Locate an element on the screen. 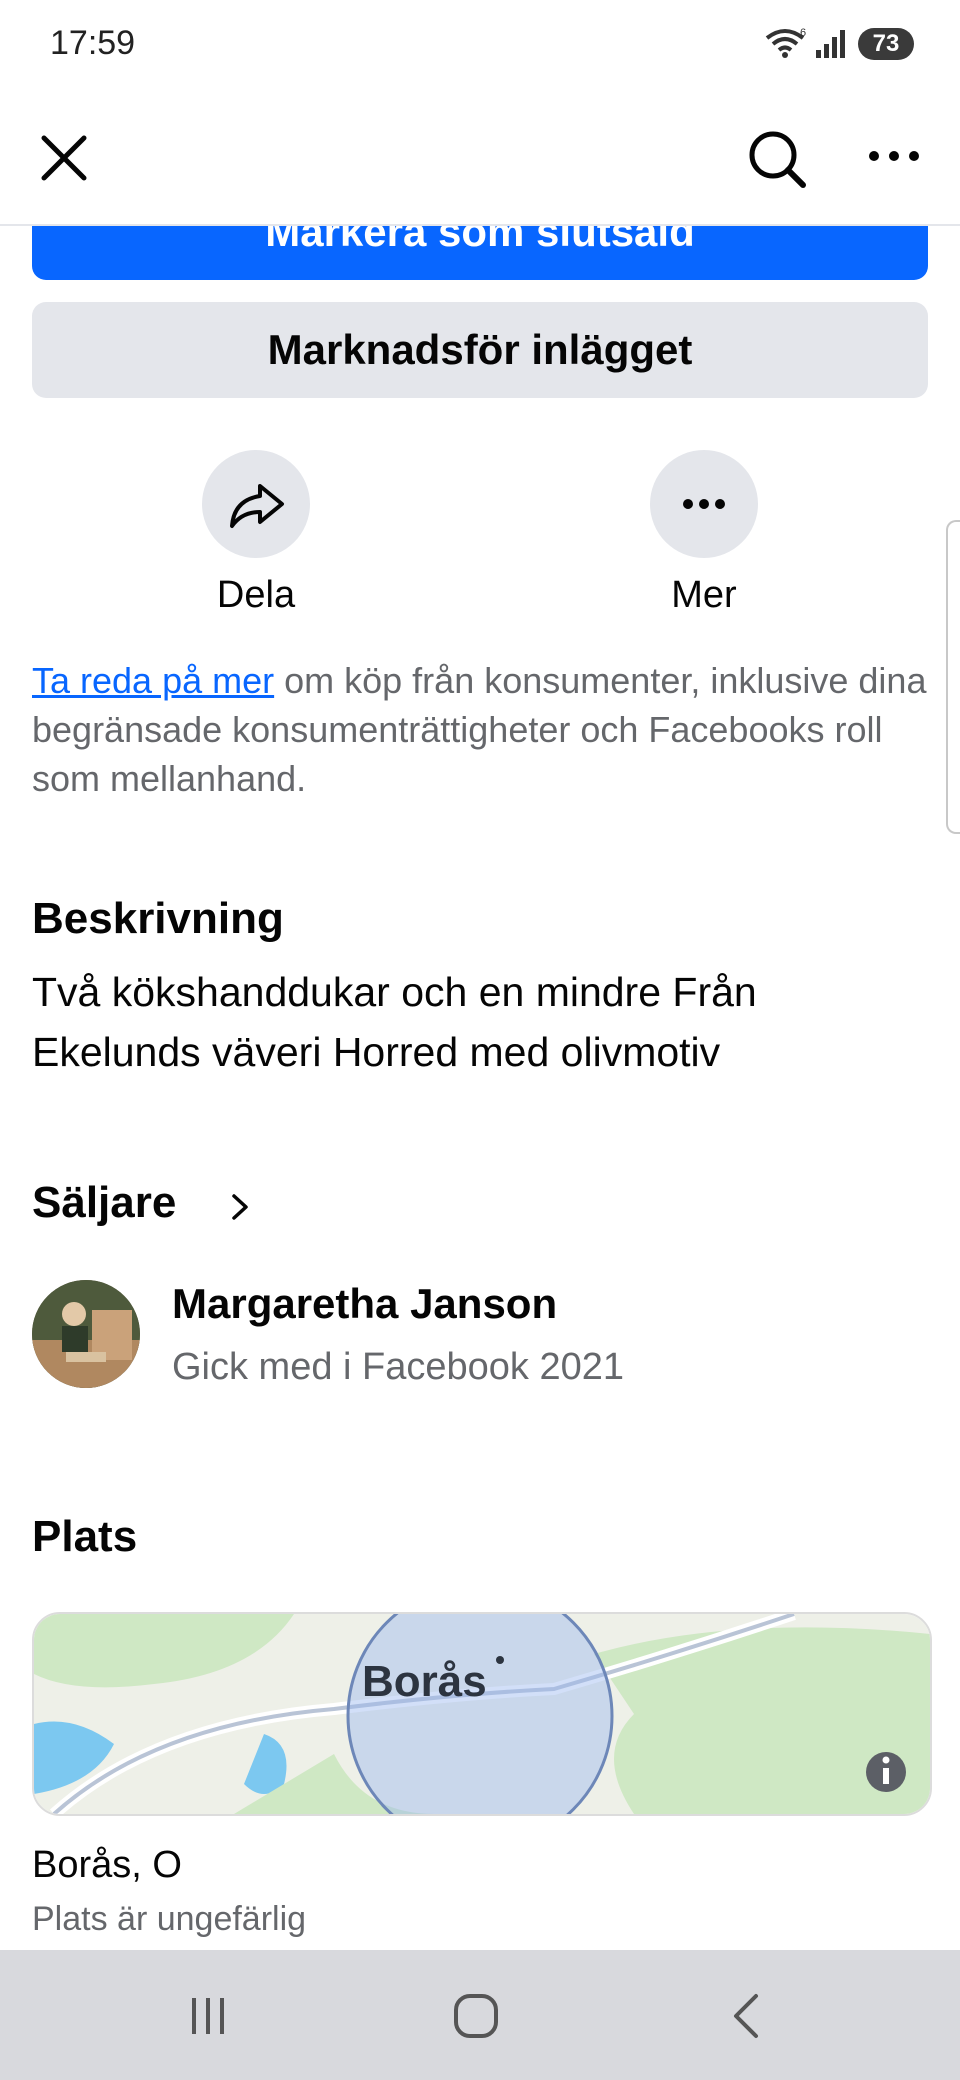 Image resolution: width=960 pixels, height=2080 pixels. promote-post-button: Marknadsför inlägget is located at coordinates (480, 350).